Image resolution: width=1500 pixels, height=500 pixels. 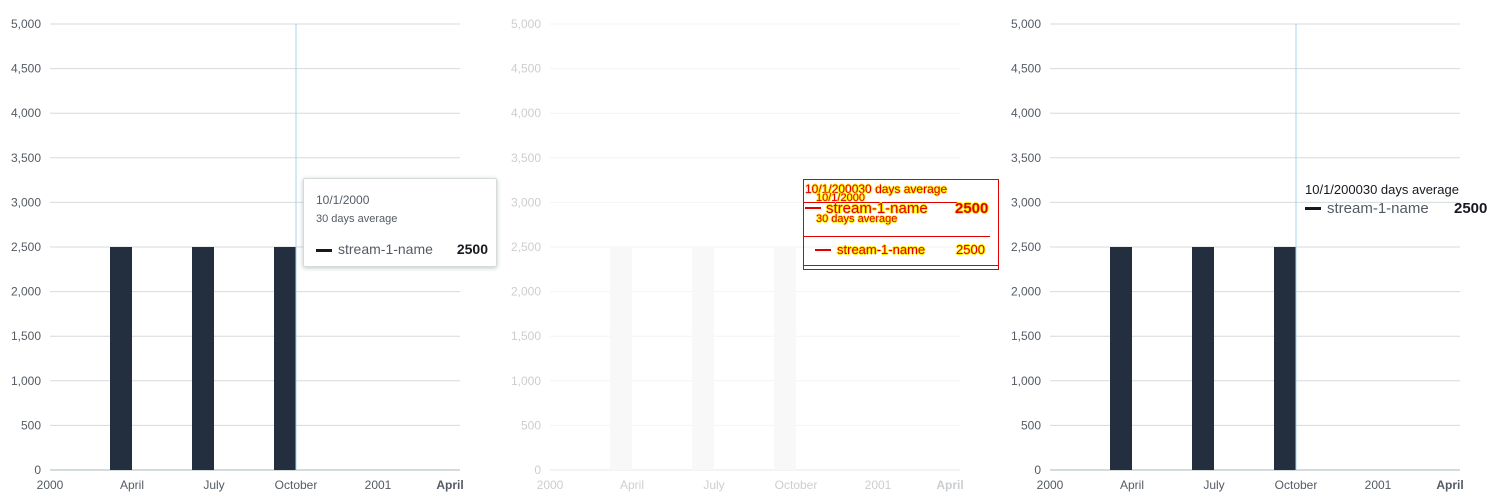 I want to click on tooltip-subtitle: 30 days average, so click(x=357, y=219).